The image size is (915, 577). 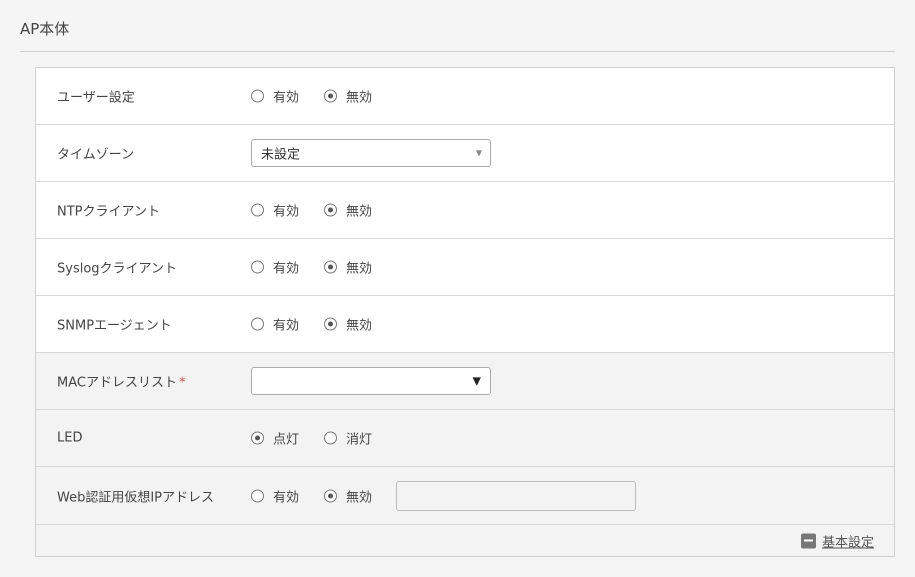 What do you see at coordinates (847, 542) in the screenshot?
I see `basic-settings-label: 基本設定` at bounding box center [847, 542].